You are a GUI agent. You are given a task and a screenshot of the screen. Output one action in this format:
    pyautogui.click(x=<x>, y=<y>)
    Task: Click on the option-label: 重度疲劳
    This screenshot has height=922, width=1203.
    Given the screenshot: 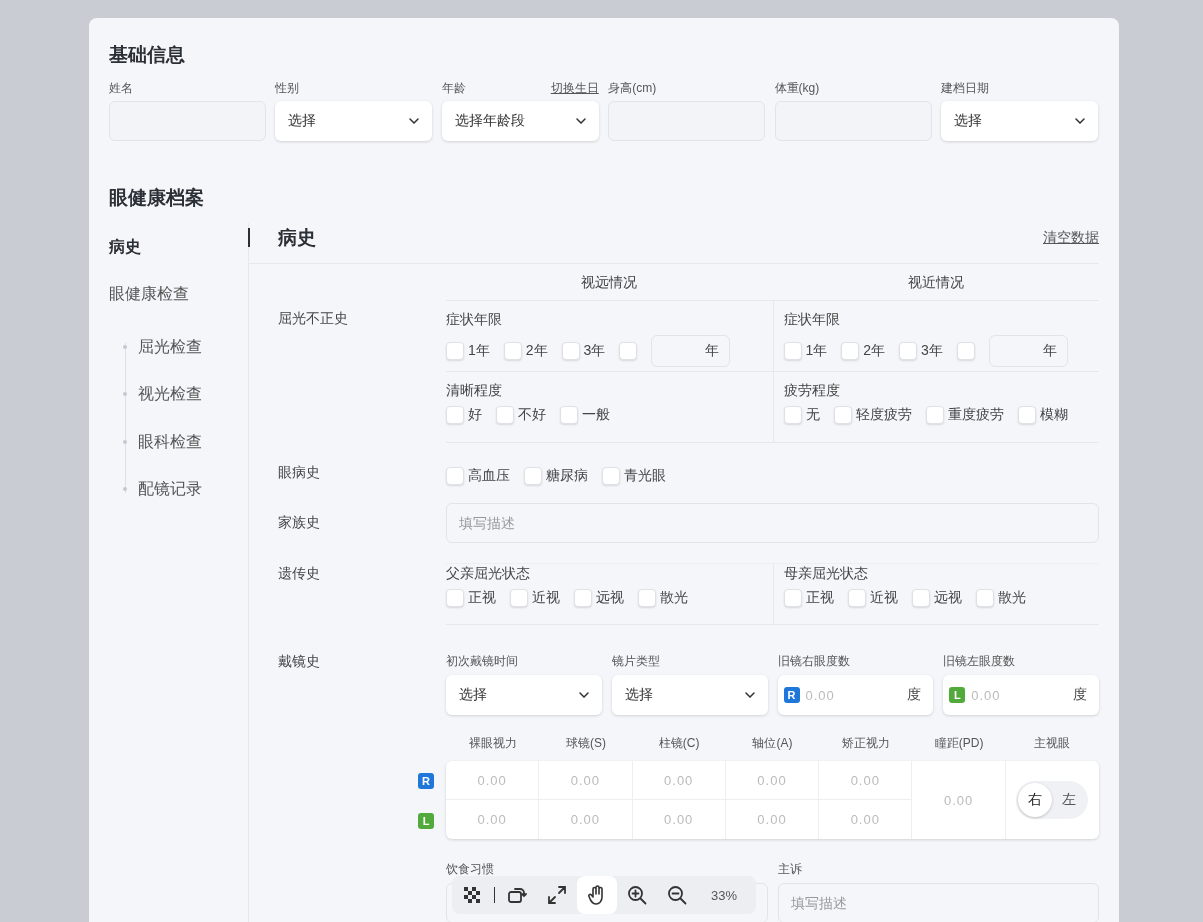 What is the action you would take?
    pyautogui.click(x=975, y=415)
    